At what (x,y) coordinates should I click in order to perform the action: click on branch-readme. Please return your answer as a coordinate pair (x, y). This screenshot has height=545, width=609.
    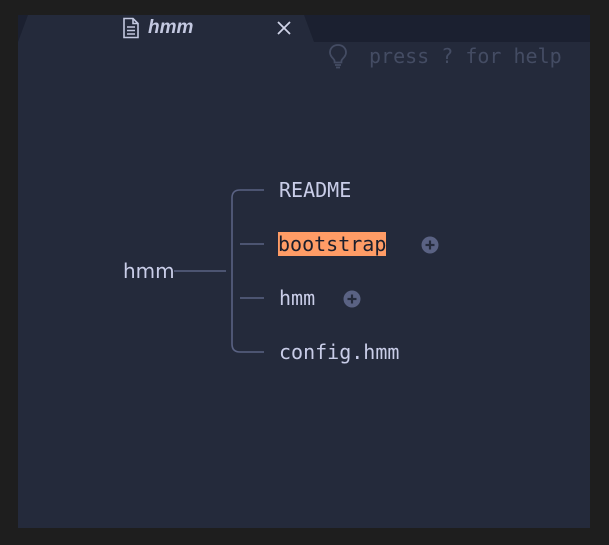
    Looking at the image, I should click on (247, 194).